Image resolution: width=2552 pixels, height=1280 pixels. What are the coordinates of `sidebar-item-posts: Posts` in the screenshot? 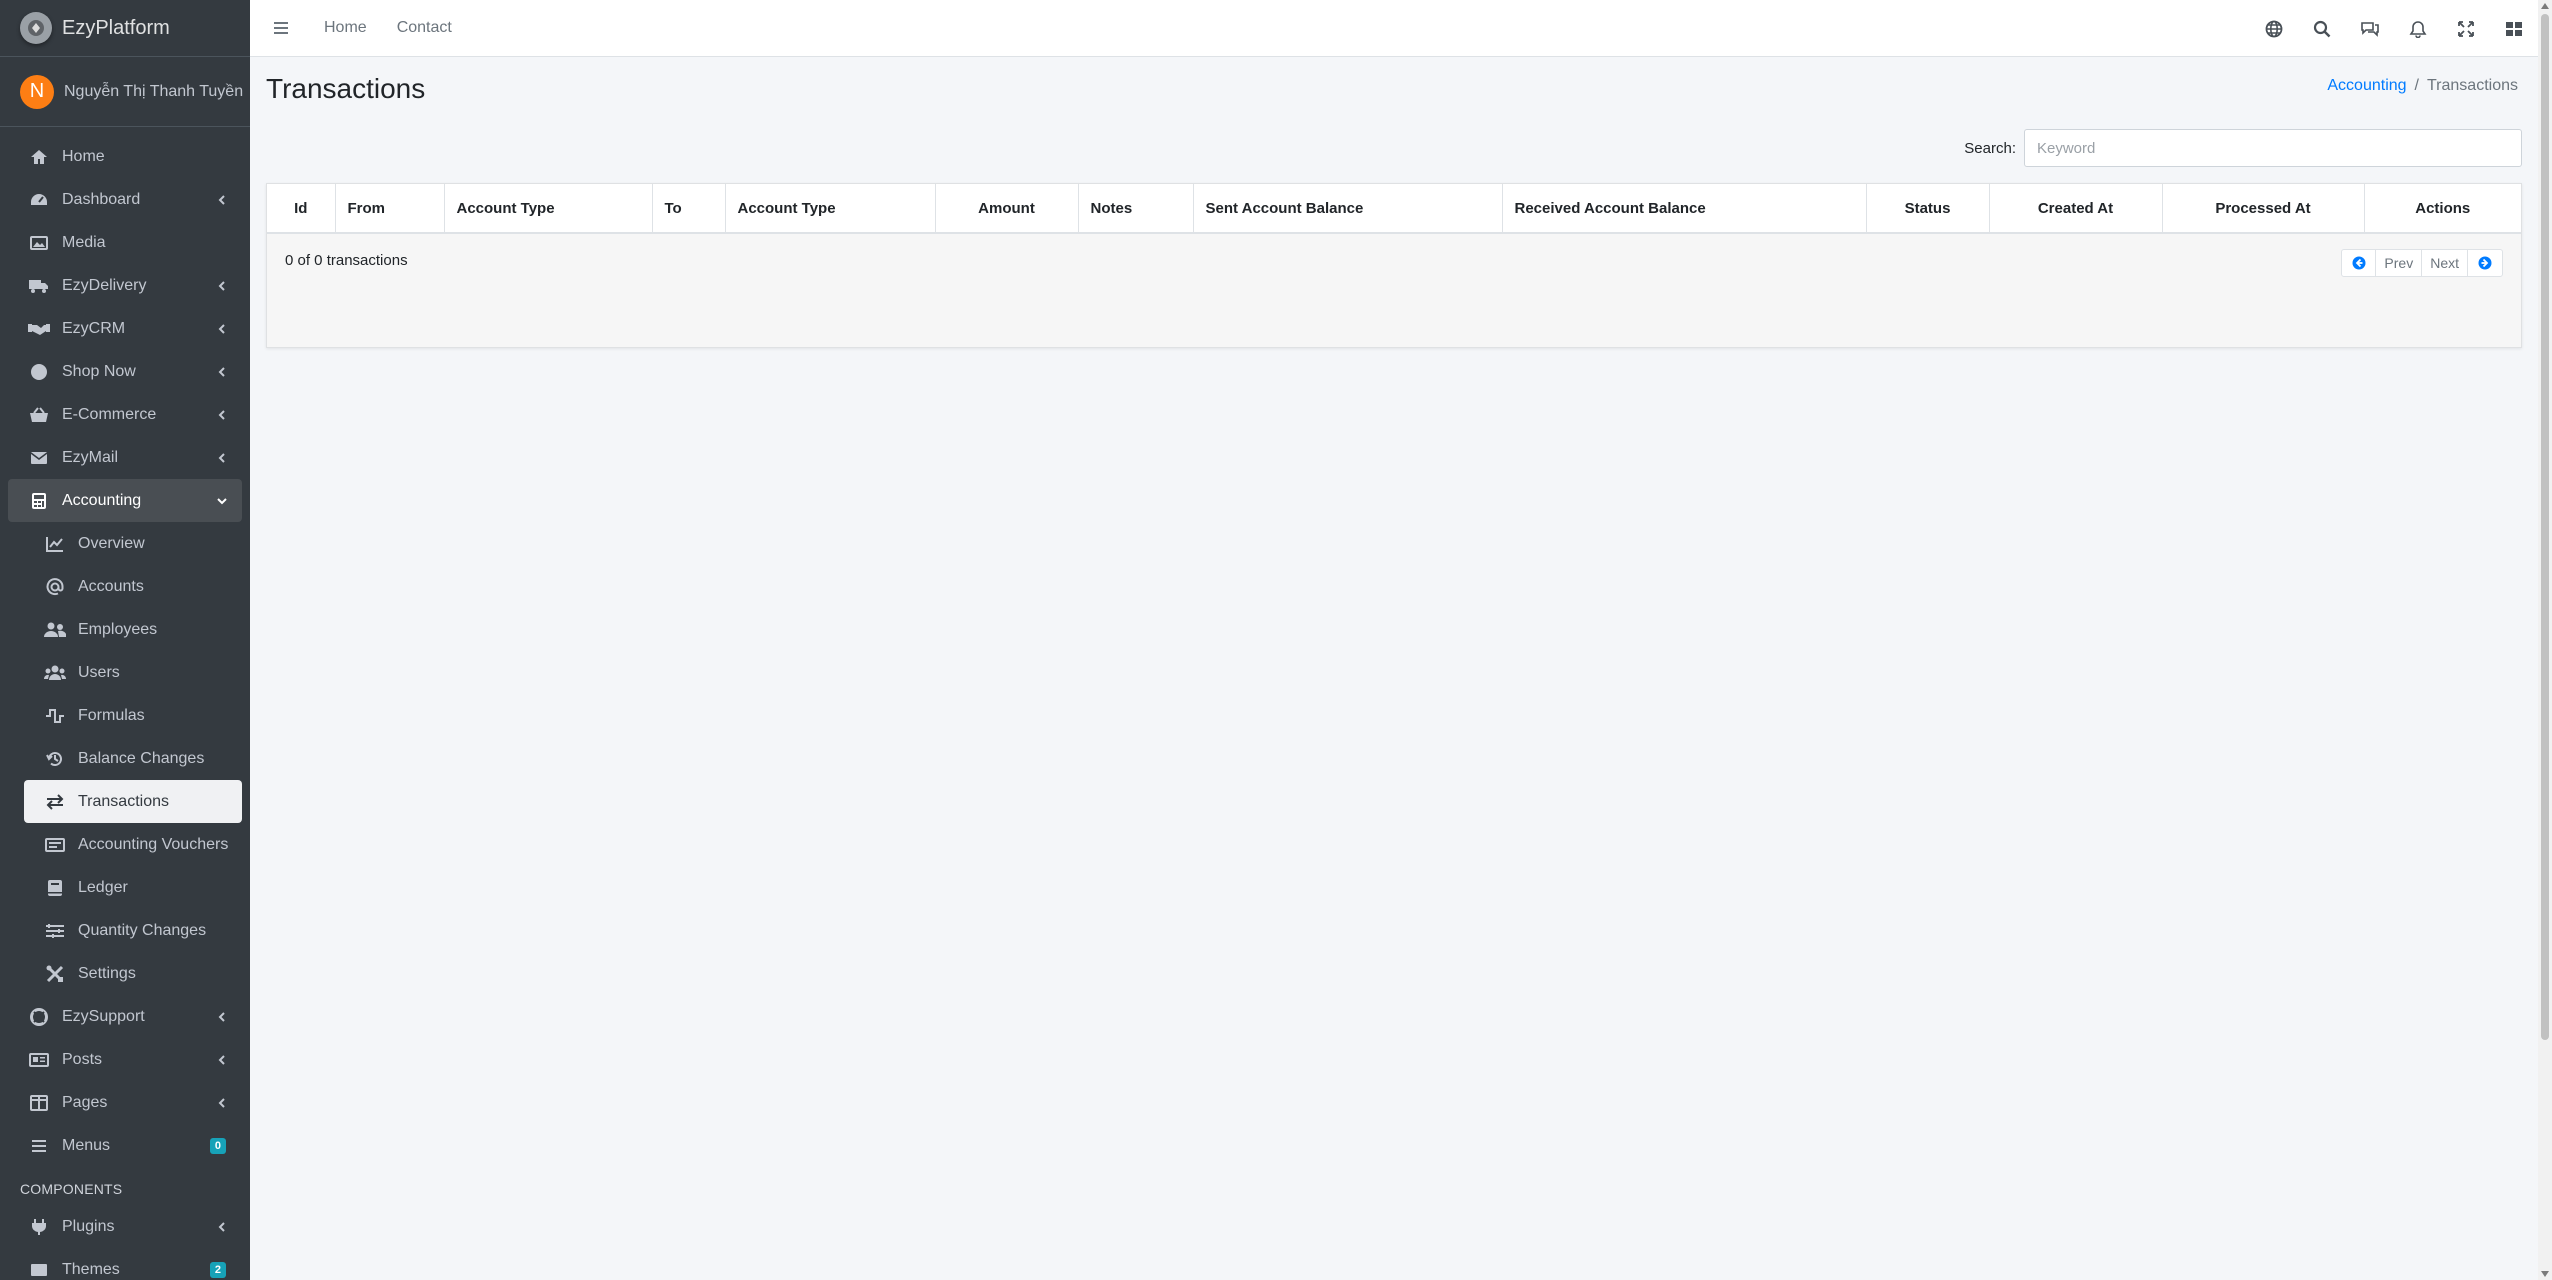 It's located at (125, 1059).